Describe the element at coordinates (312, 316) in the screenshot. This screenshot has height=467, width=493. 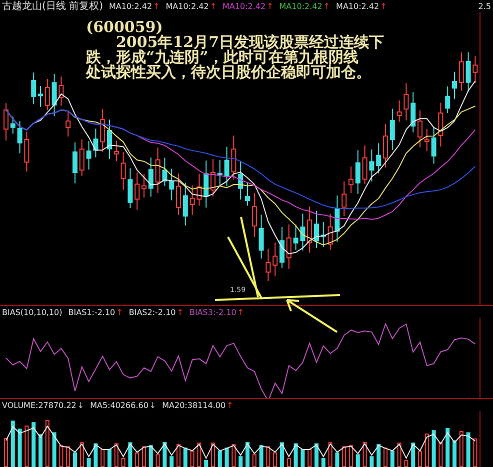
I see `arrow-icon` at that location.